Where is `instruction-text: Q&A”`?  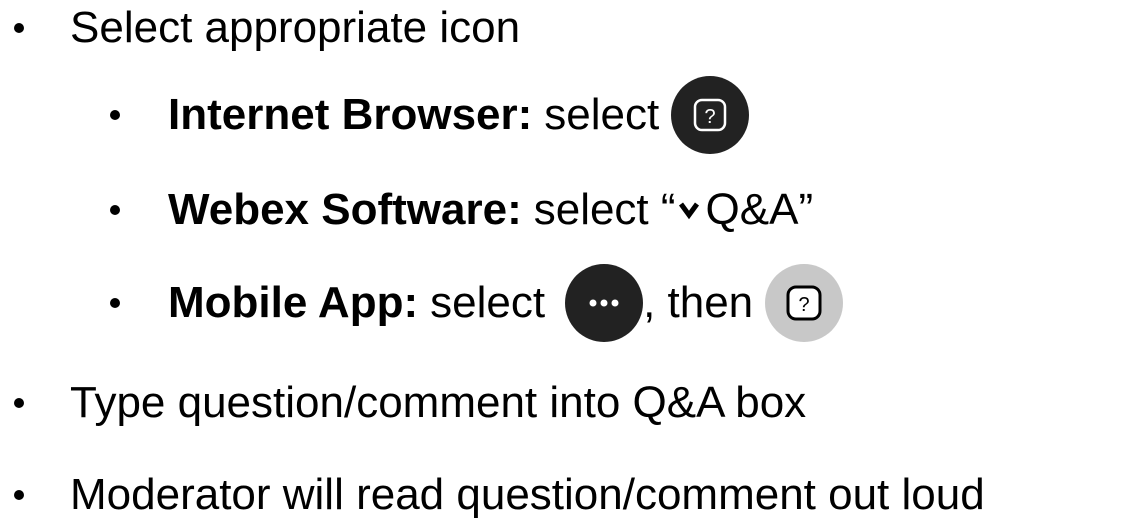
instruction-text: Q&A” is located at coordinates (759, 209).